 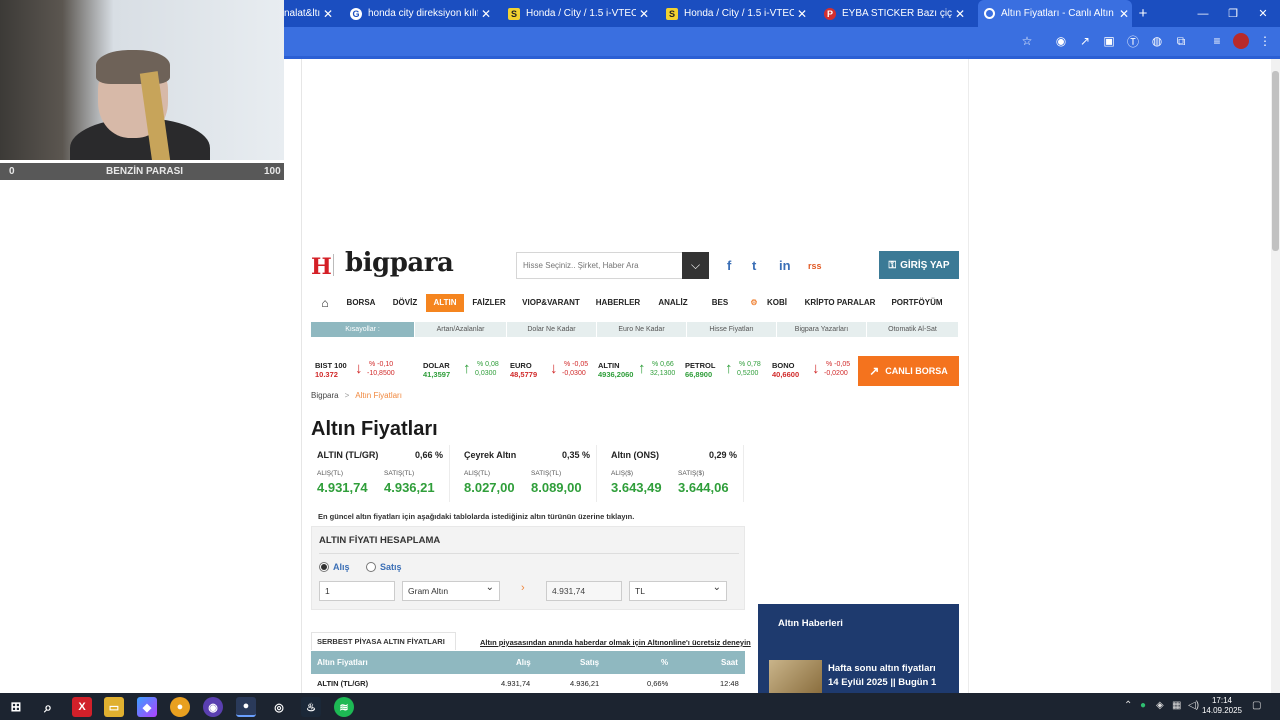 I want to click on tab-3: S Honda / City / 1.5 i-VTEC / Exe ✕, so click(x=580, y=13).